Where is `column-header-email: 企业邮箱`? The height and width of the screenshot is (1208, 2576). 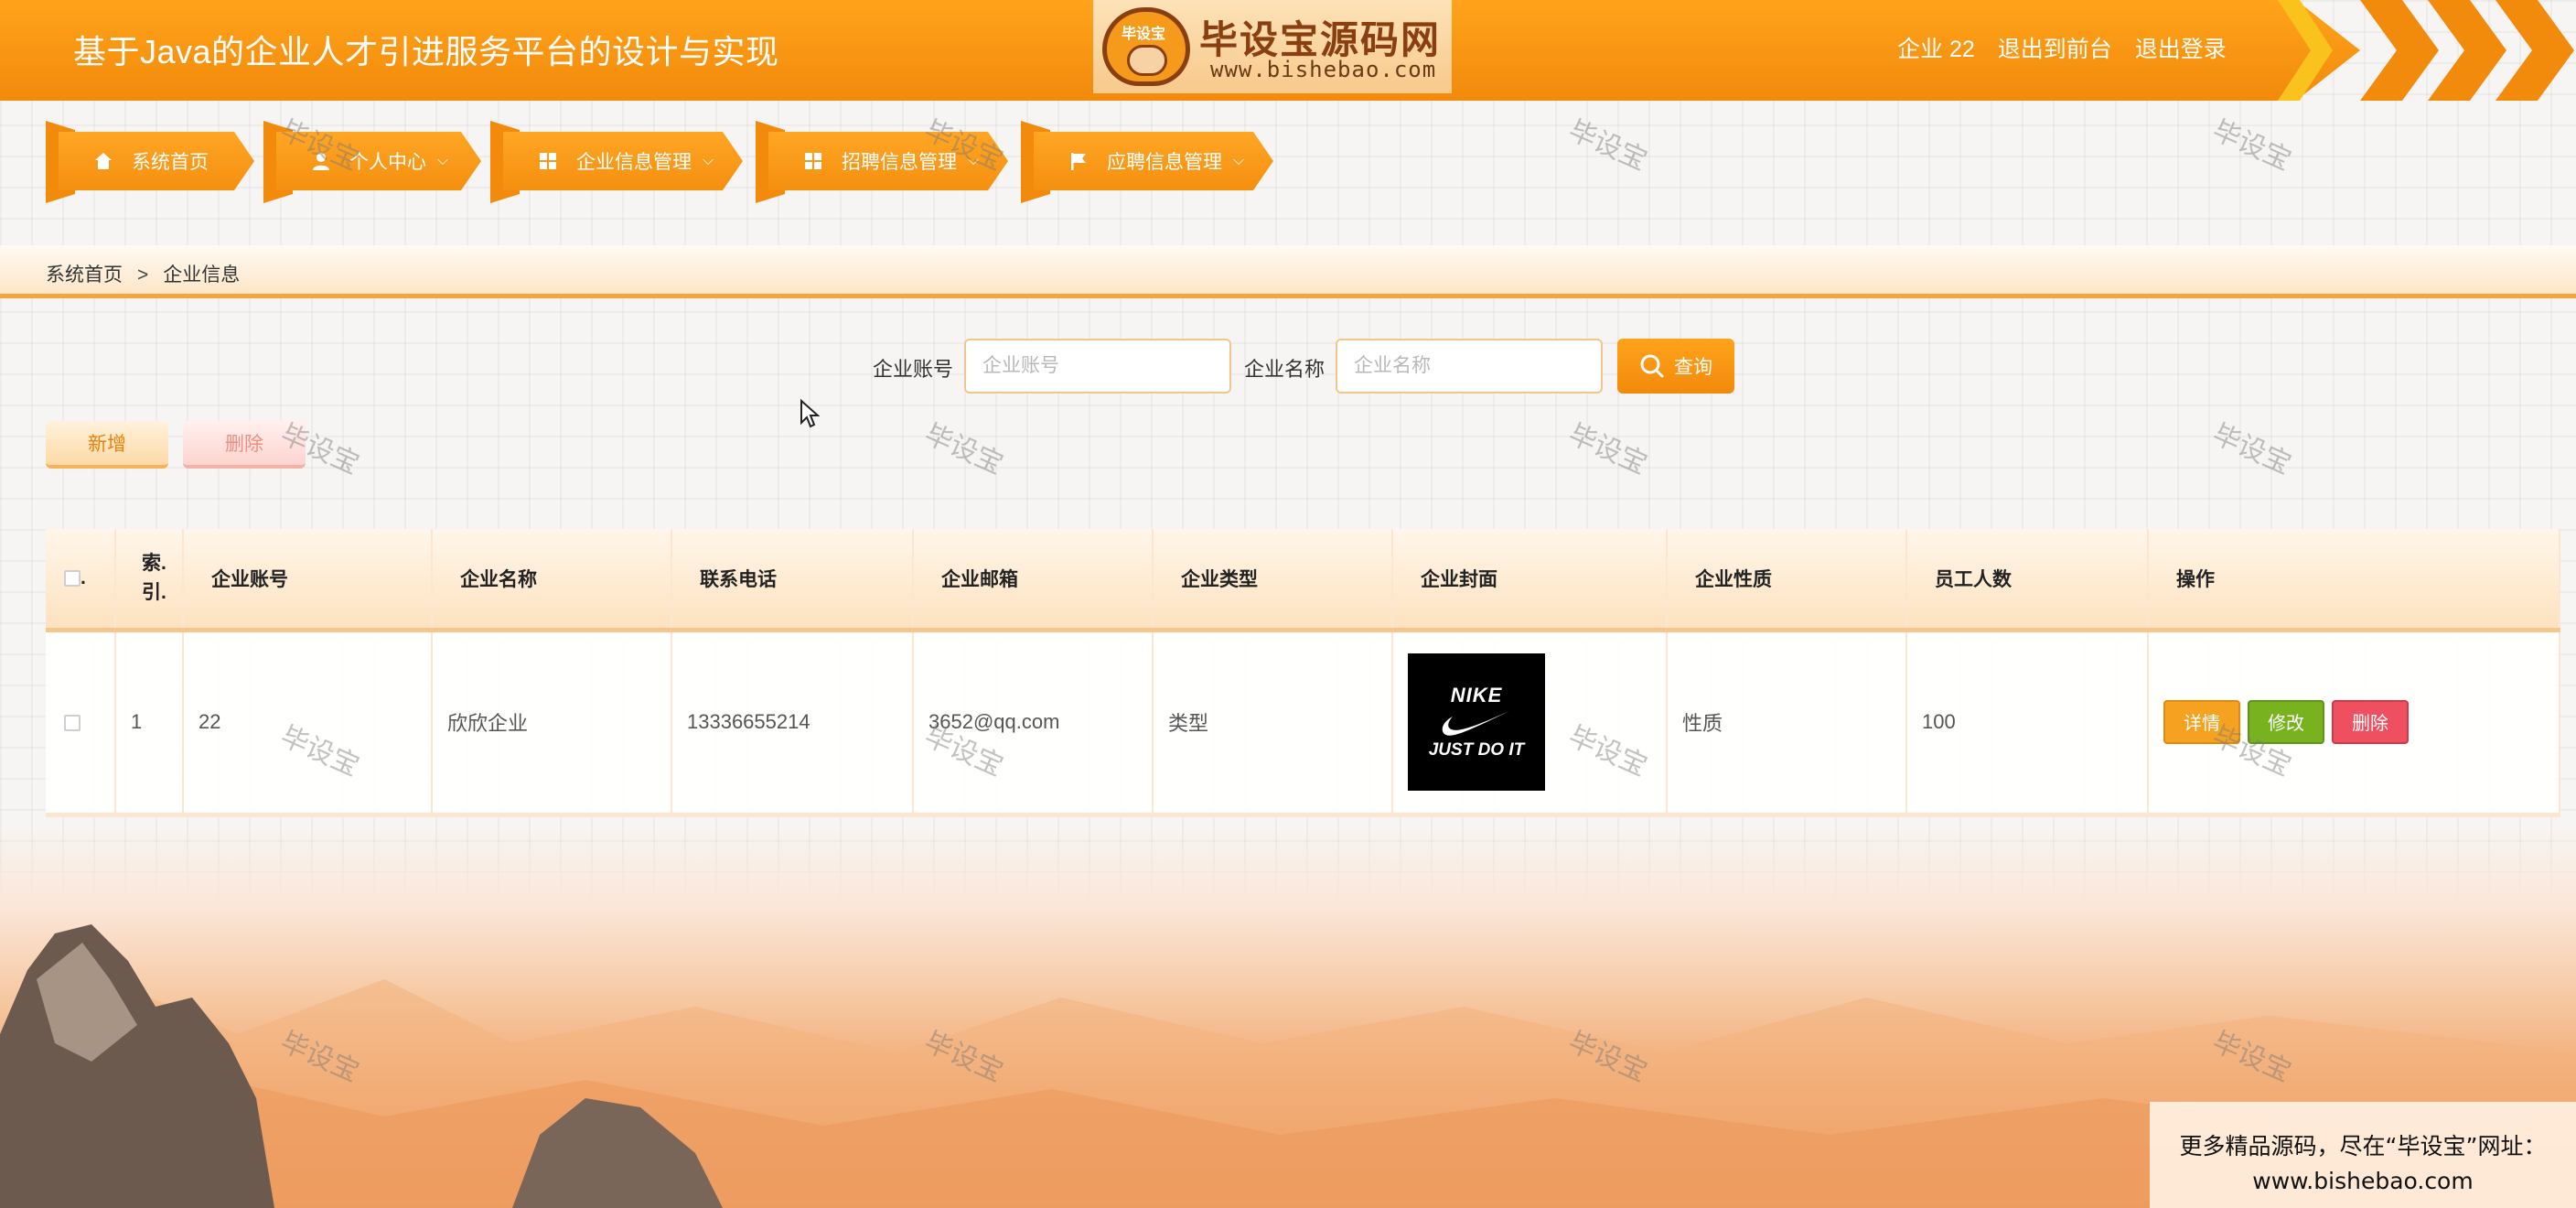
column-header-email: 企业邮箱 is located at coordinates (1033, 580).